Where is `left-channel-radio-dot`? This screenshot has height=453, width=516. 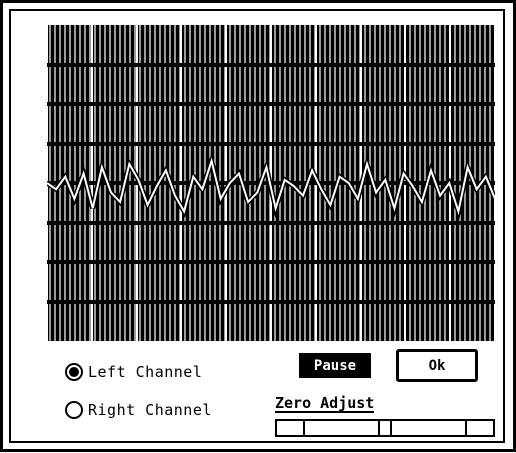
left-channel-radio-dot is located at coordinates (74, 372).